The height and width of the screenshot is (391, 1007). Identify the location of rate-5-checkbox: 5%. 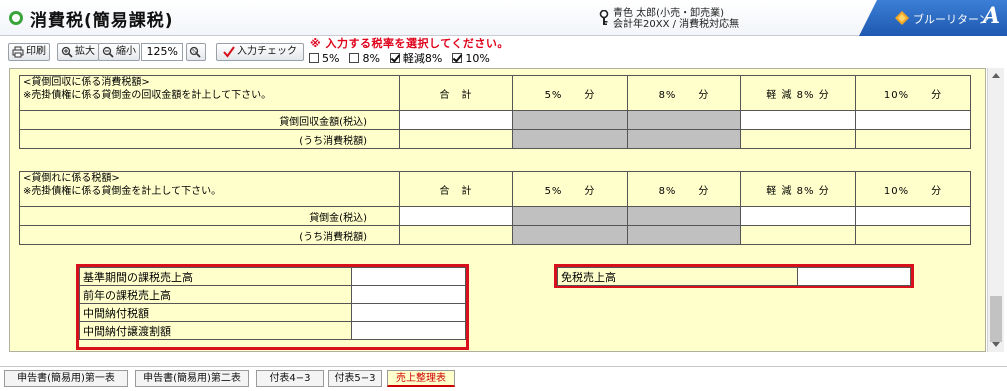
(324, 58).